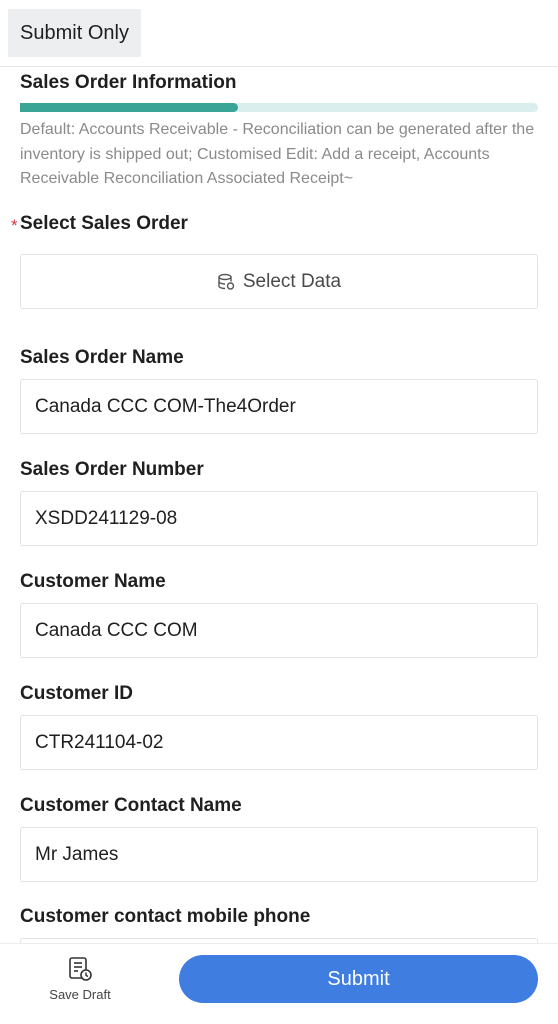  What do you see at coordinates (129, 107) in the screenshot?
I see `section-progress-fill` at bounding box center [129, 107].